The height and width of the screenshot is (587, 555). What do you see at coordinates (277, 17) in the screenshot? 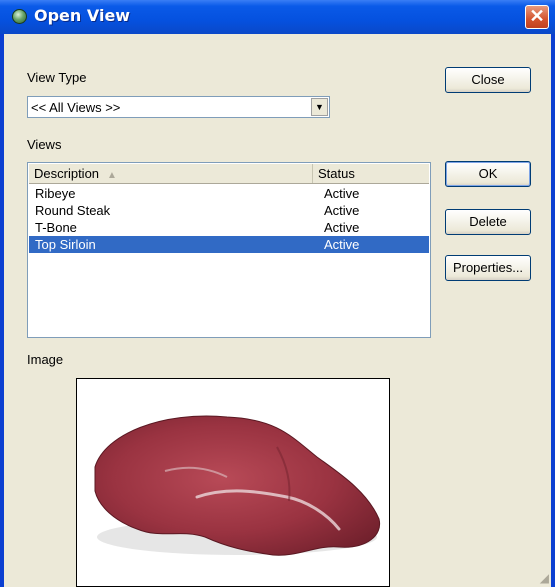
I see `title-bar: Open View ✕` at bounding box center [277, 17].